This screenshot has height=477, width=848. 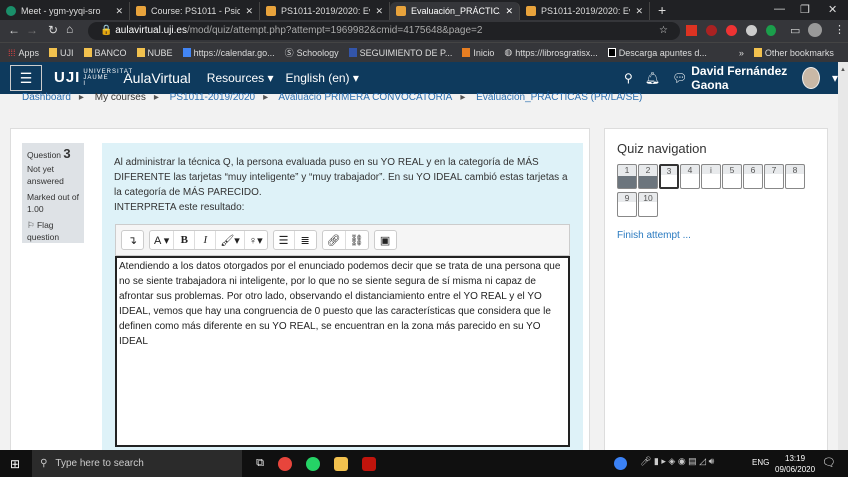 What do you see at coordinates (132, 240) in the screenshot?
I see `toolbar-toggle-icon: ↴` at bounding box center [132, 240].